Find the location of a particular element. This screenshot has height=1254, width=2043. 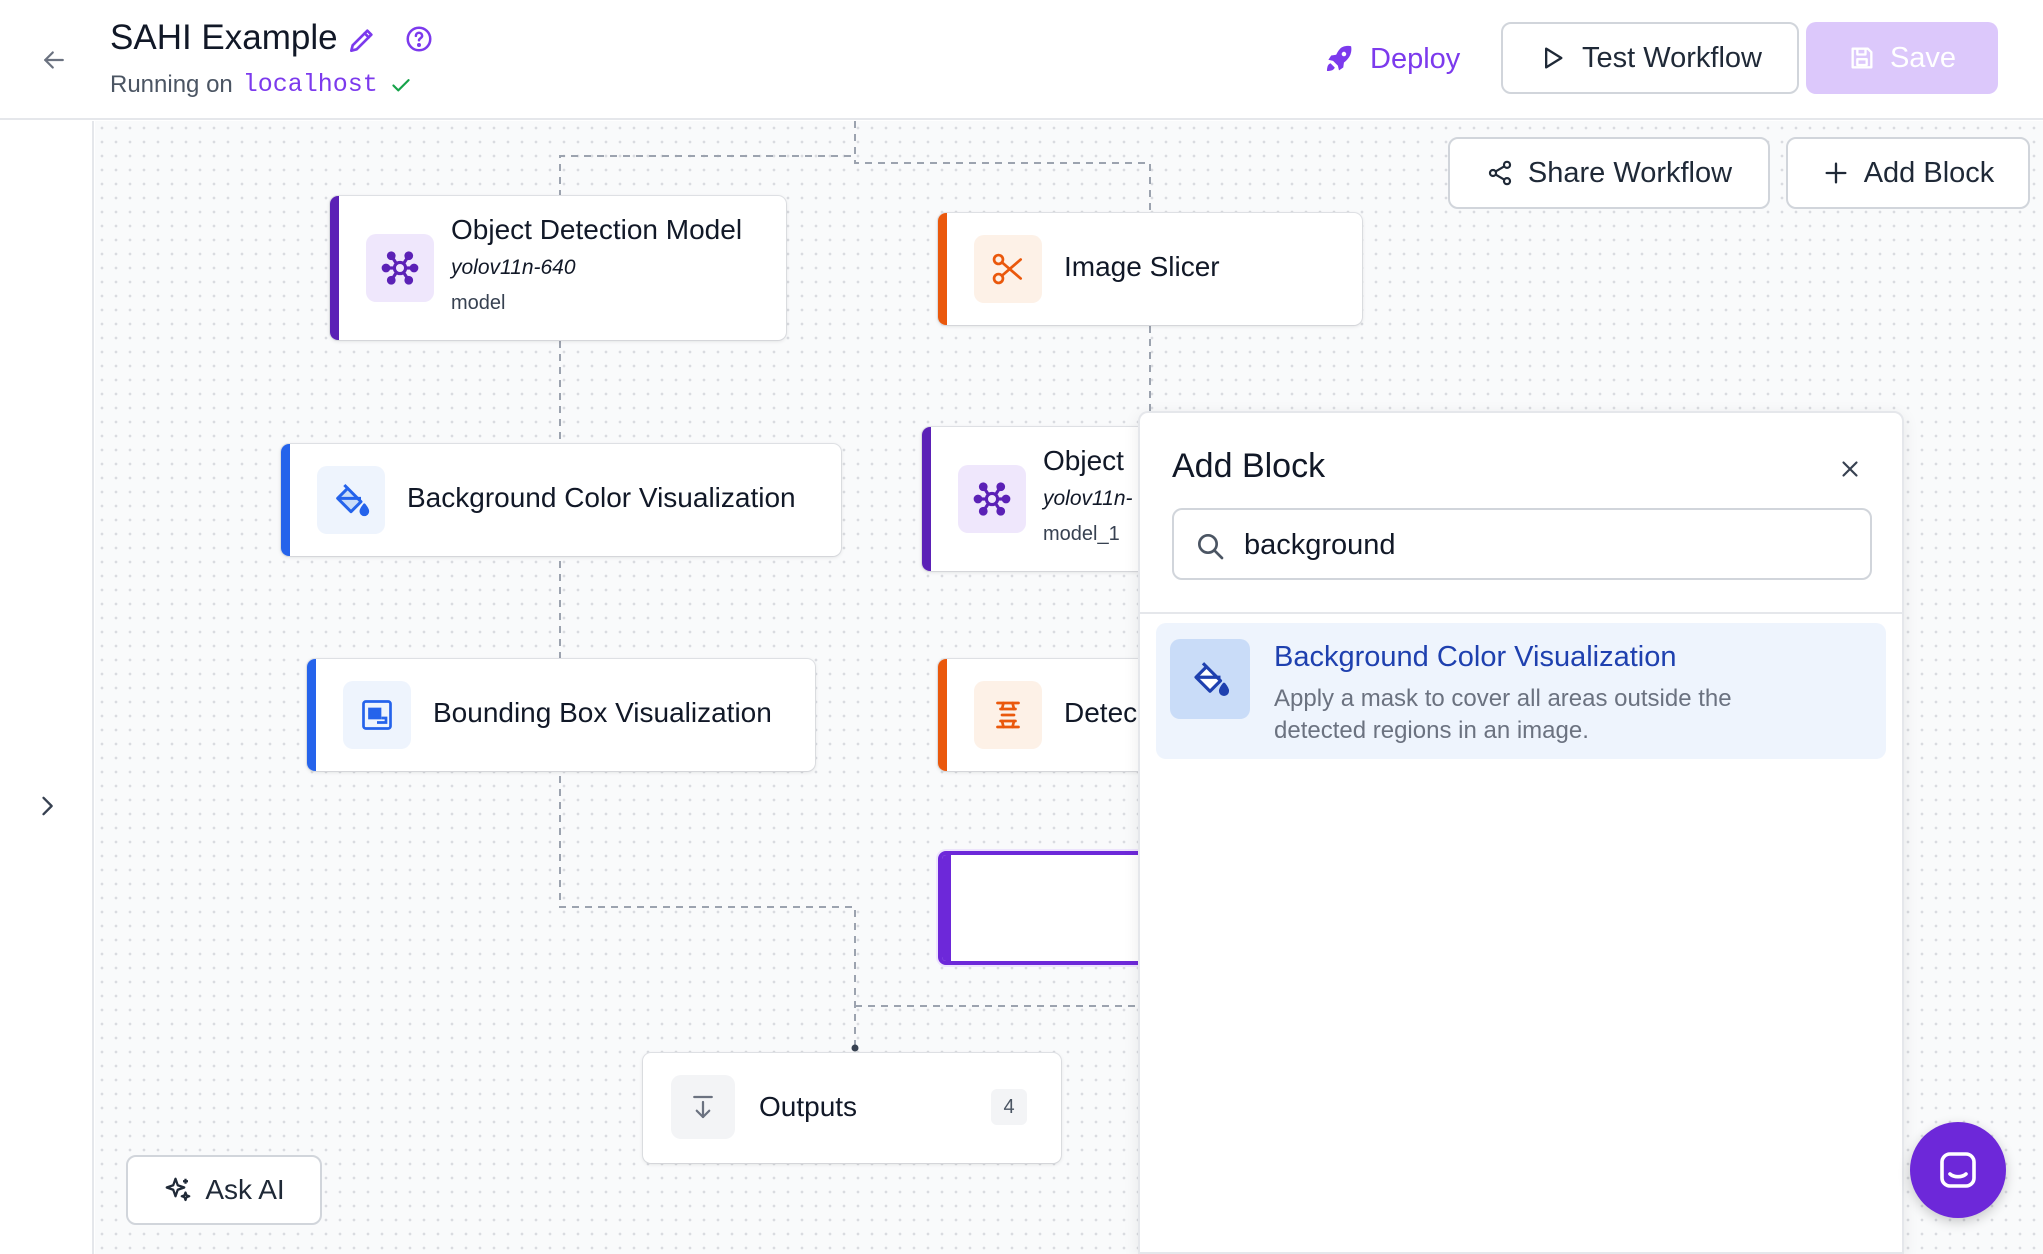

pencil-icon is located at coordinates (362, 40).